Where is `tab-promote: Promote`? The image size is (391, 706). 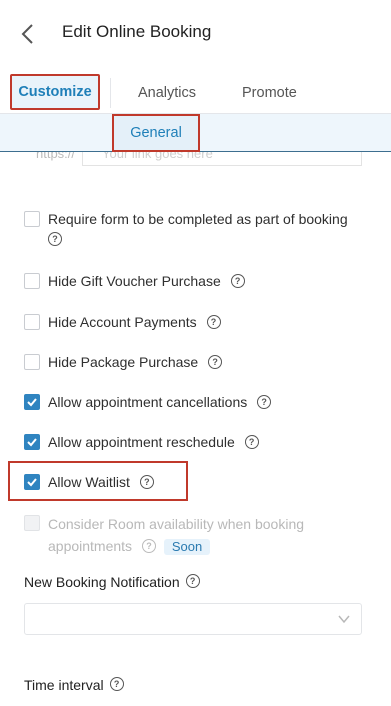 tab-promote: Promote is located at coordinates (269, 93).